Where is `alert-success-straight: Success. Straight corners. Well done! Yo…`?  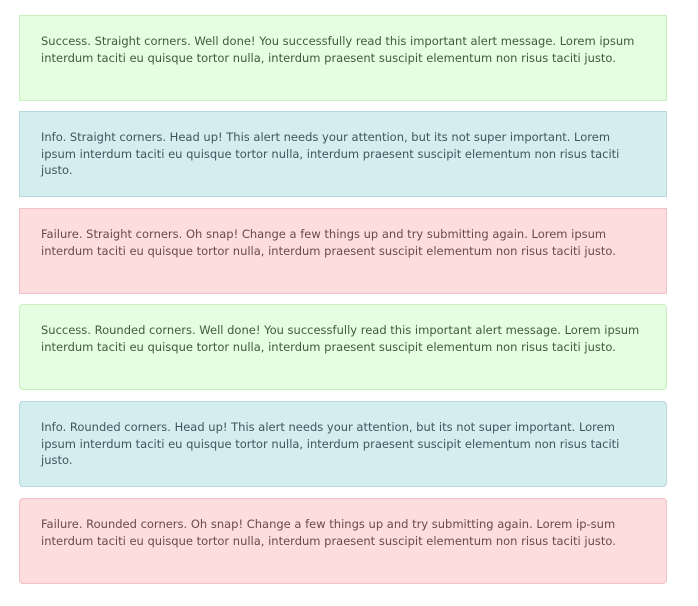
alert-success-straight: Success. Straight corners. Well done! Yo… is located at coordinates (343, 58).